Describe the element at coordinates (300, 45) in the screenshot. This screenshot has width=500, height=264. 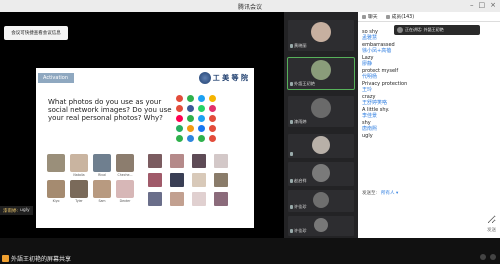
I see `participant-name: 黄晓丽` at that location.